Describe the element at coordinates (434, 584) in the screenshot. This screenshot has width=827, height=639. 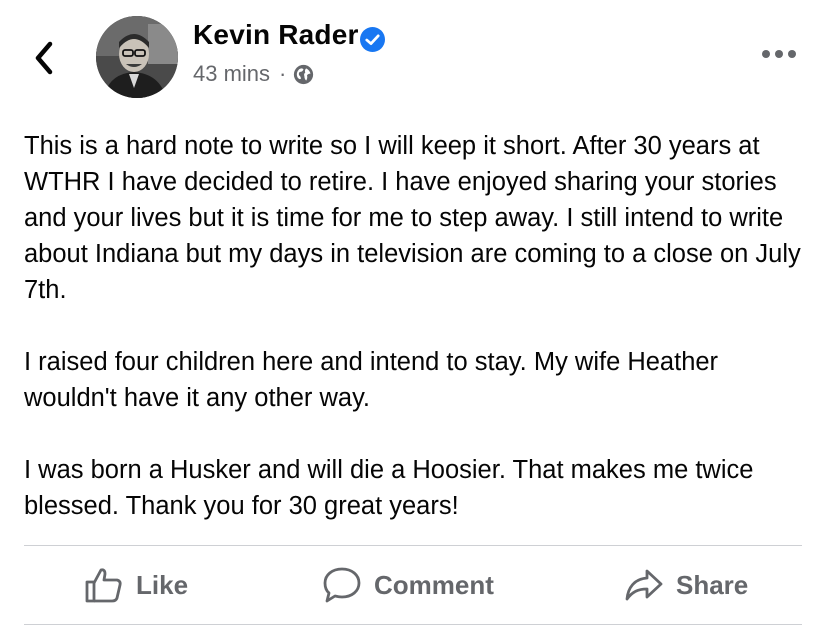
I see `comment-label: Comment` at that location.